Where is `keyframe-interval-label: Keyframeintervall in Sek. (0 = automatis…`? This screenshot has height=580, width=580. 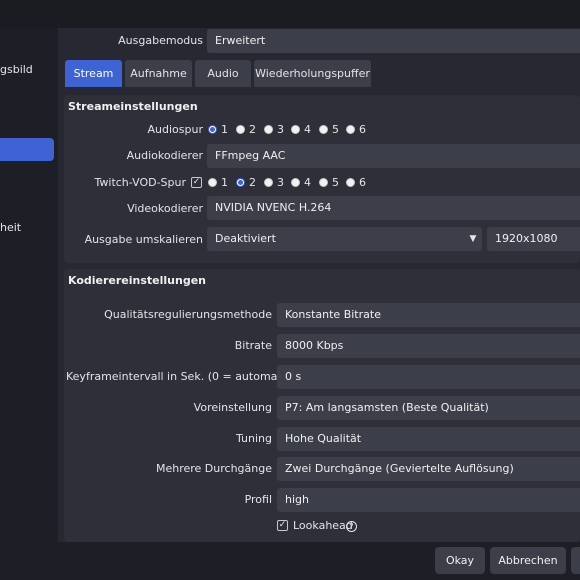 keyframe-interval-label: Keyframeintervall in Sek. (0 = automatis… is located at coordinates (187, 376).